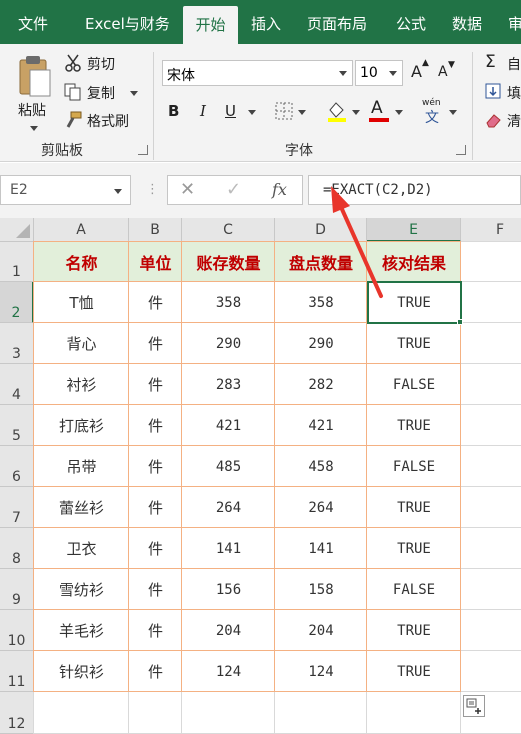  I want to click on tab-data: 数据, so click(467, 22).